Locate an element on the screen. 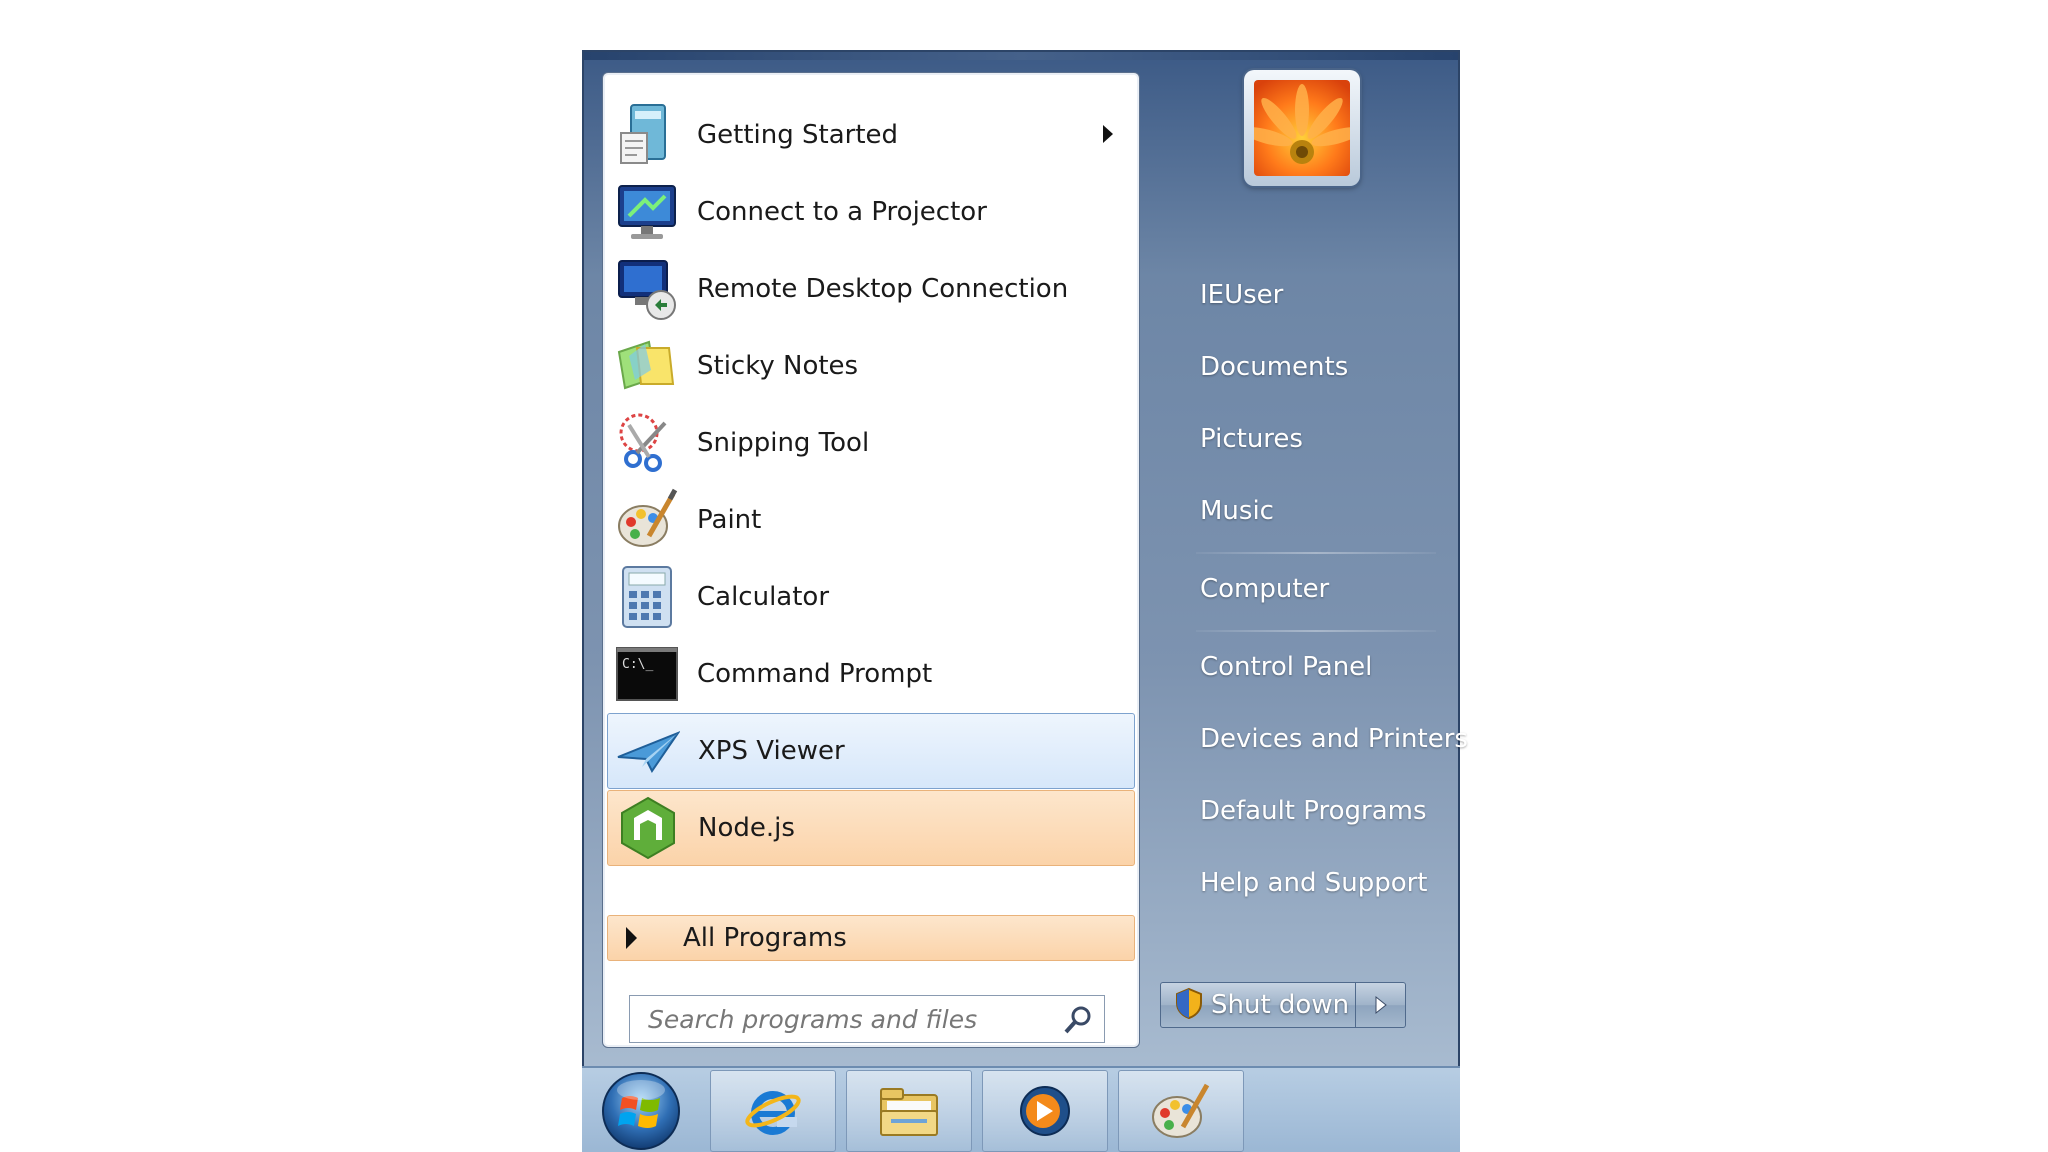  program-label: Calculator is located at coordinates (763, 597).